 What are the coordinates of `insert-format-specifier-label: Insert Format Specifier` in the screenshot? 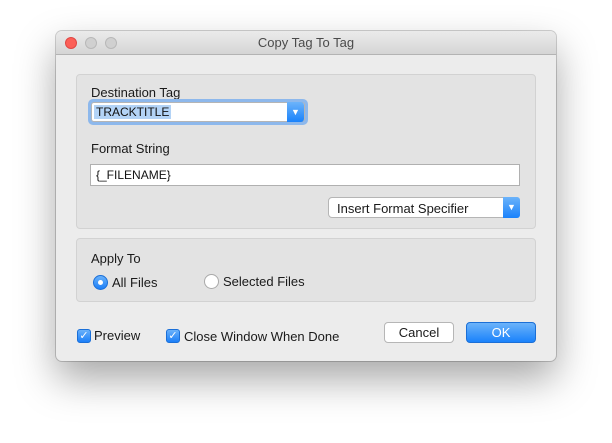 It's located at (403, 208).